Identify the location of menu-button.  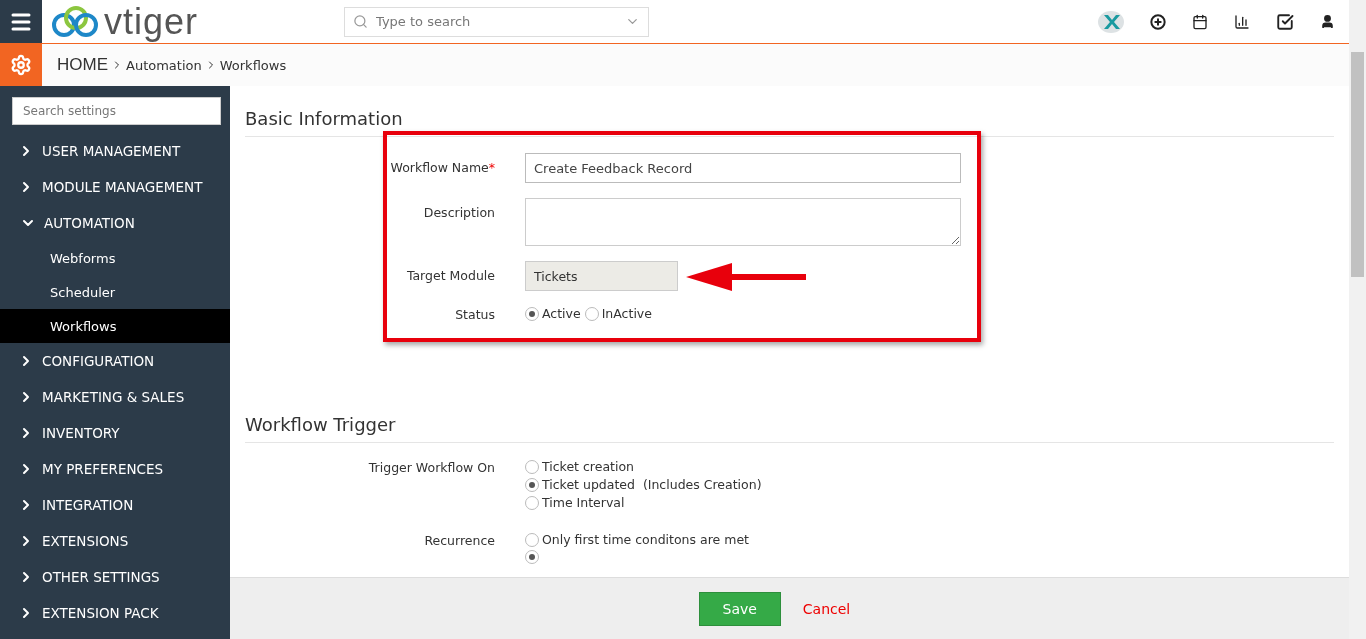
(21, 21).